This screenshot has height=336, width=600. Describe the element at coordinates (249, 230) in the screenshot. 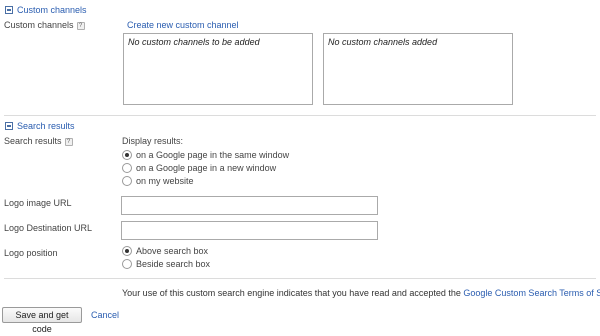

I see `logo-destination-url-input` at that location.